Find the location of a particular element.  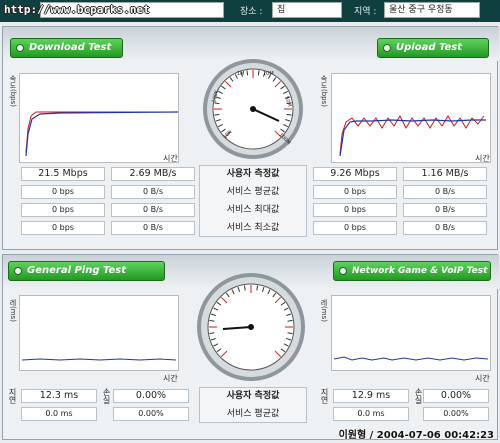

upload-test-button: Upload Test is located at coordinates (433, 48).